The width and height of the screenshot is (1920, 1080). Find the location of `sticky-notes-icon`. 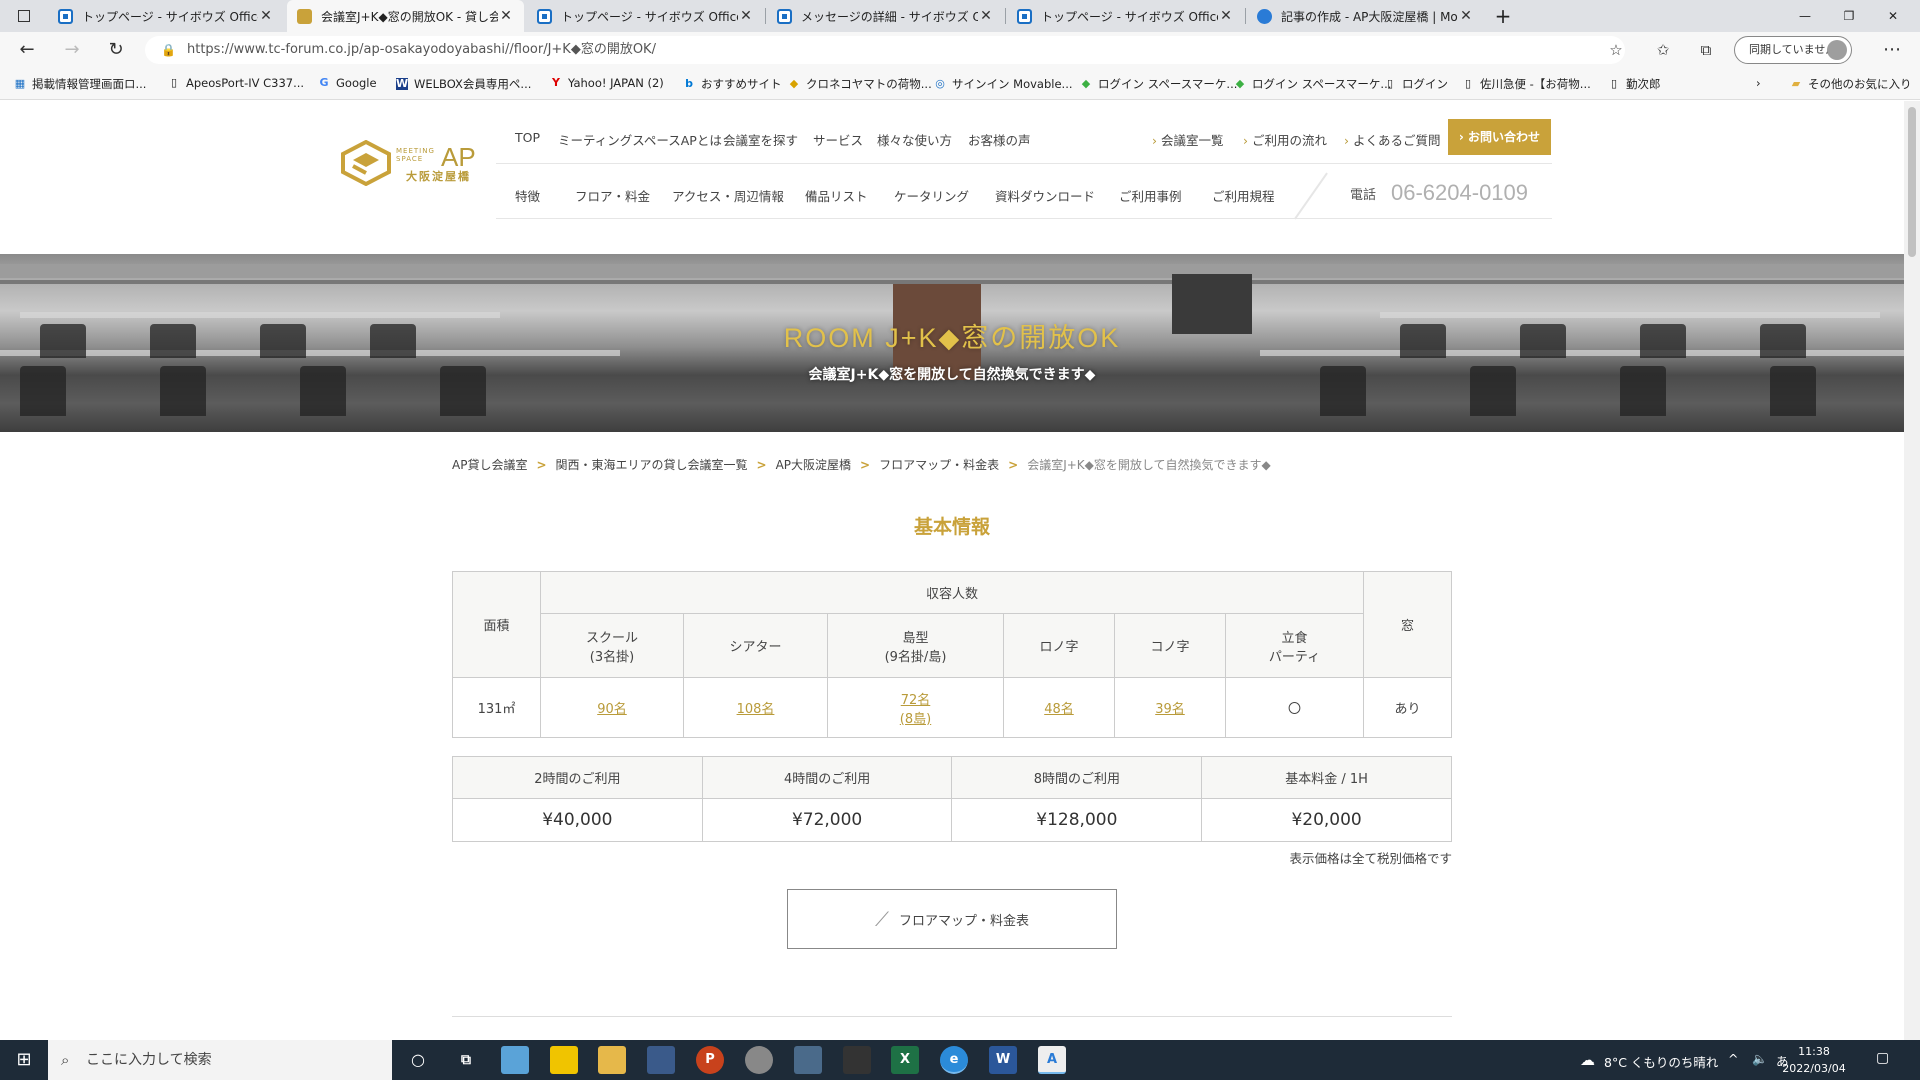

sticky-notes-icon is located at coordinates (564, 1060).